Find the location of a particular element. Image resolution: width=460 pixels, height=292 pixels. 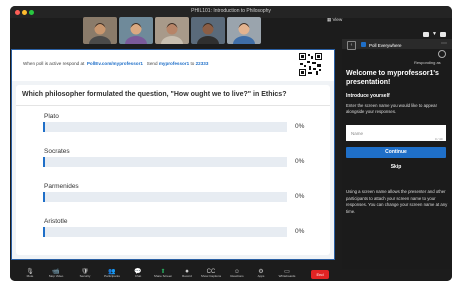

chat-button: 💬 Chat is located at coordinates (138, 274).